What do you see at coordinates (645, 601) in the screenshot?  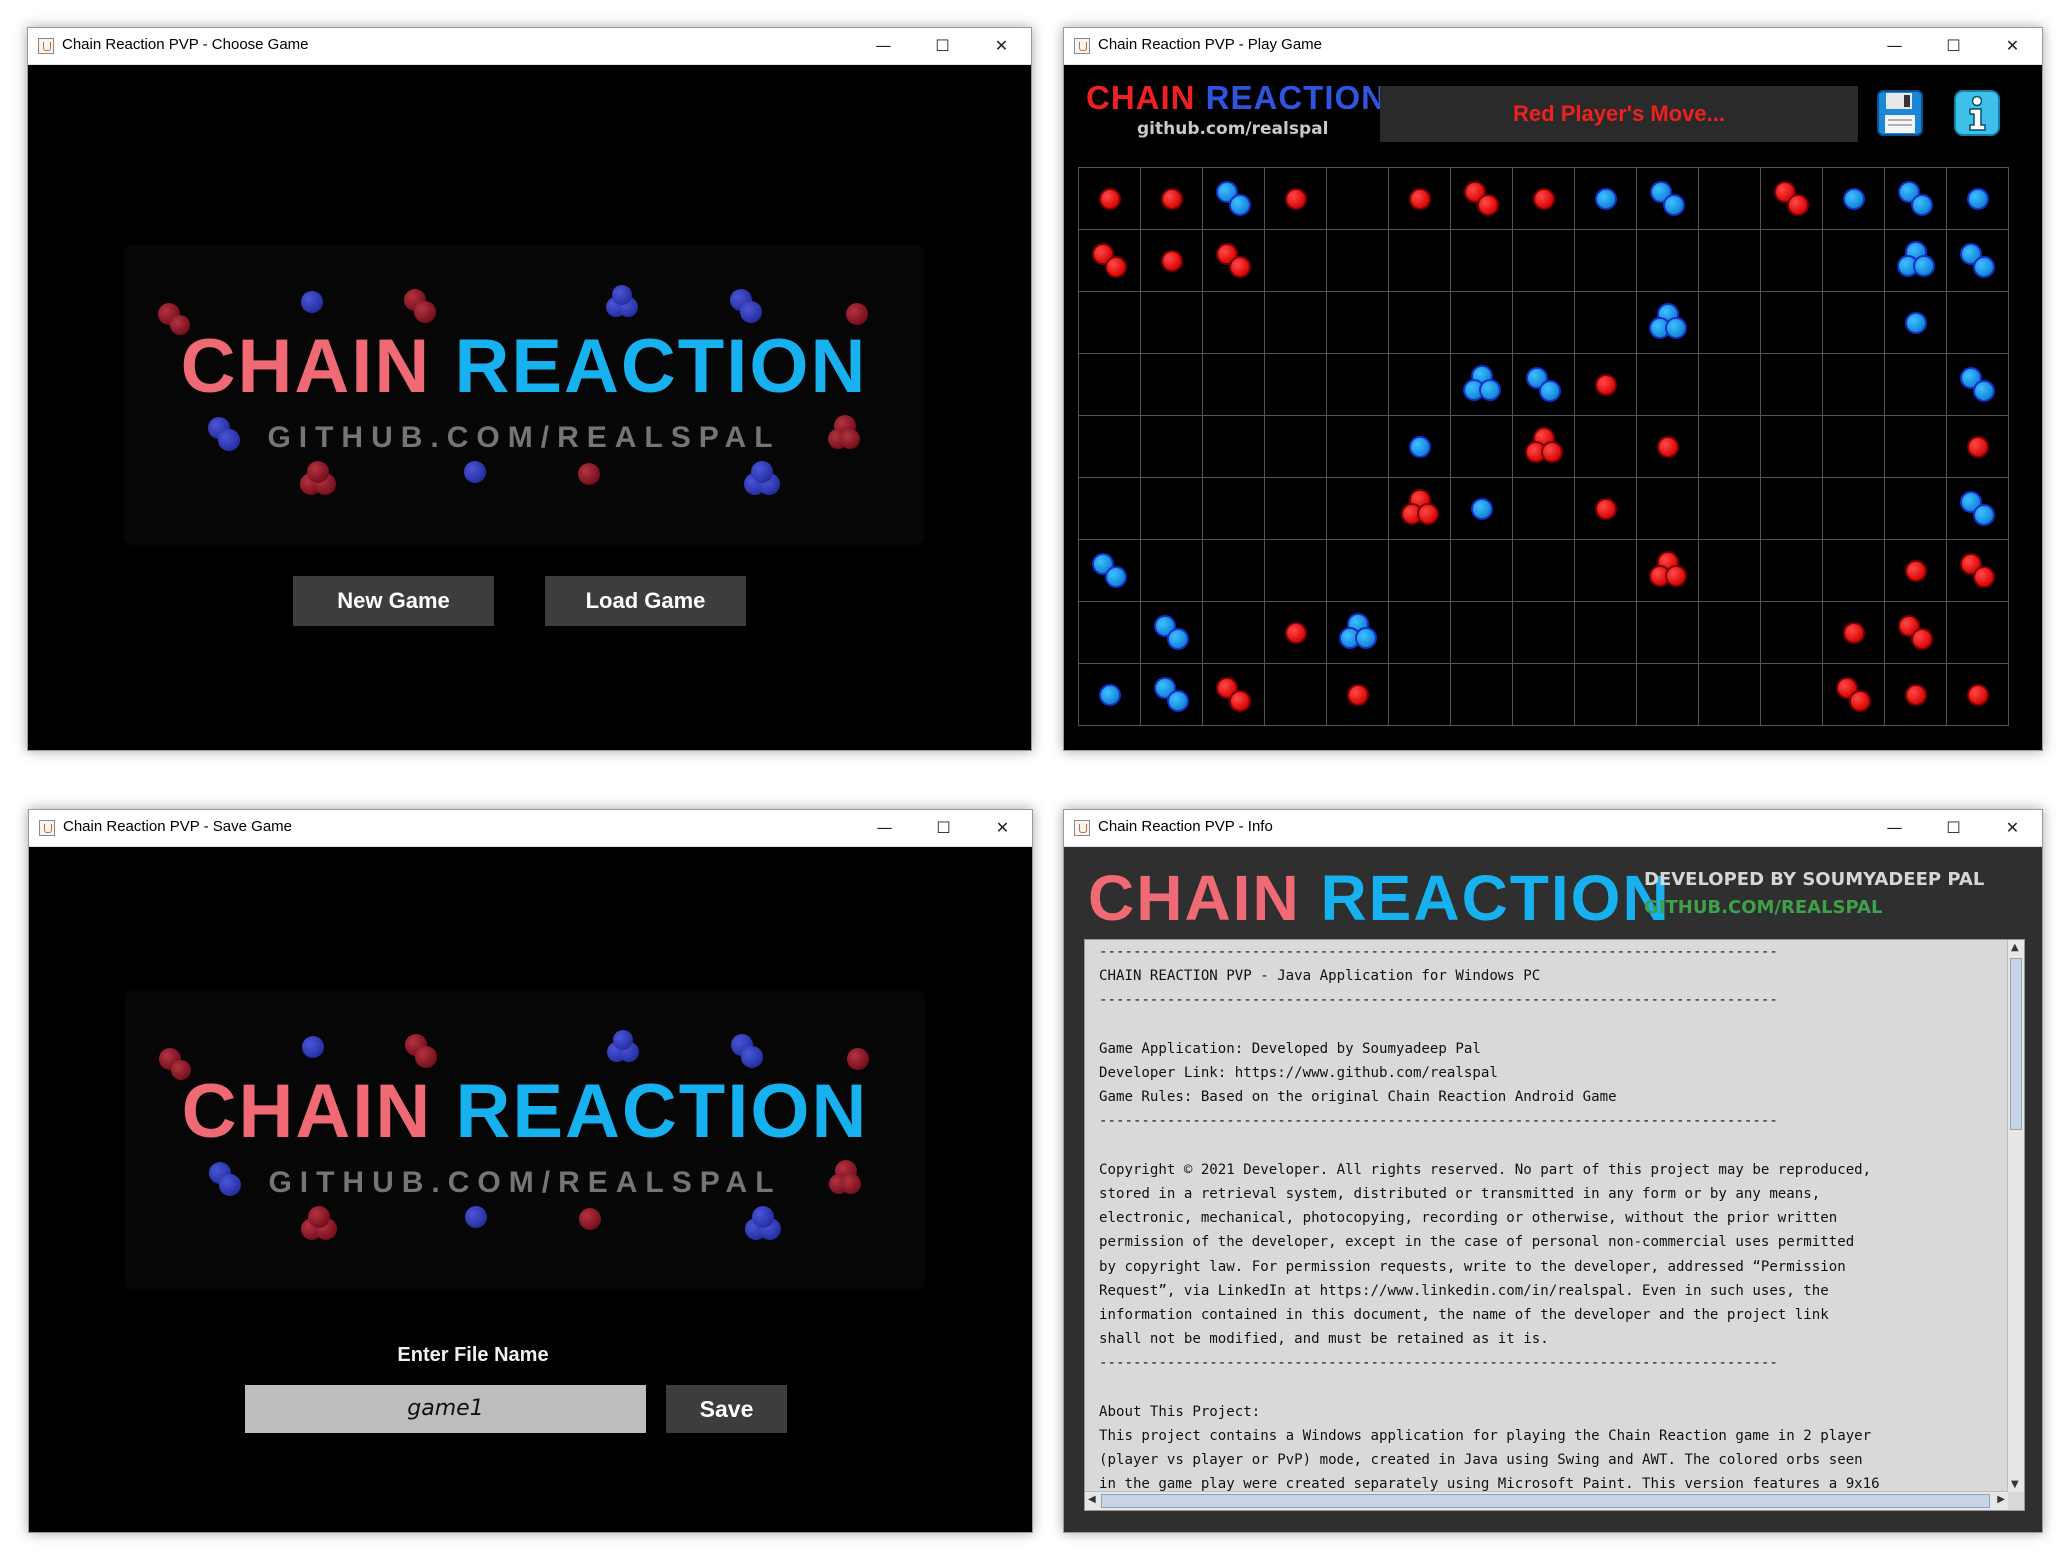 I see `load-game-button: Load Game` at bounding box center [645, 601].